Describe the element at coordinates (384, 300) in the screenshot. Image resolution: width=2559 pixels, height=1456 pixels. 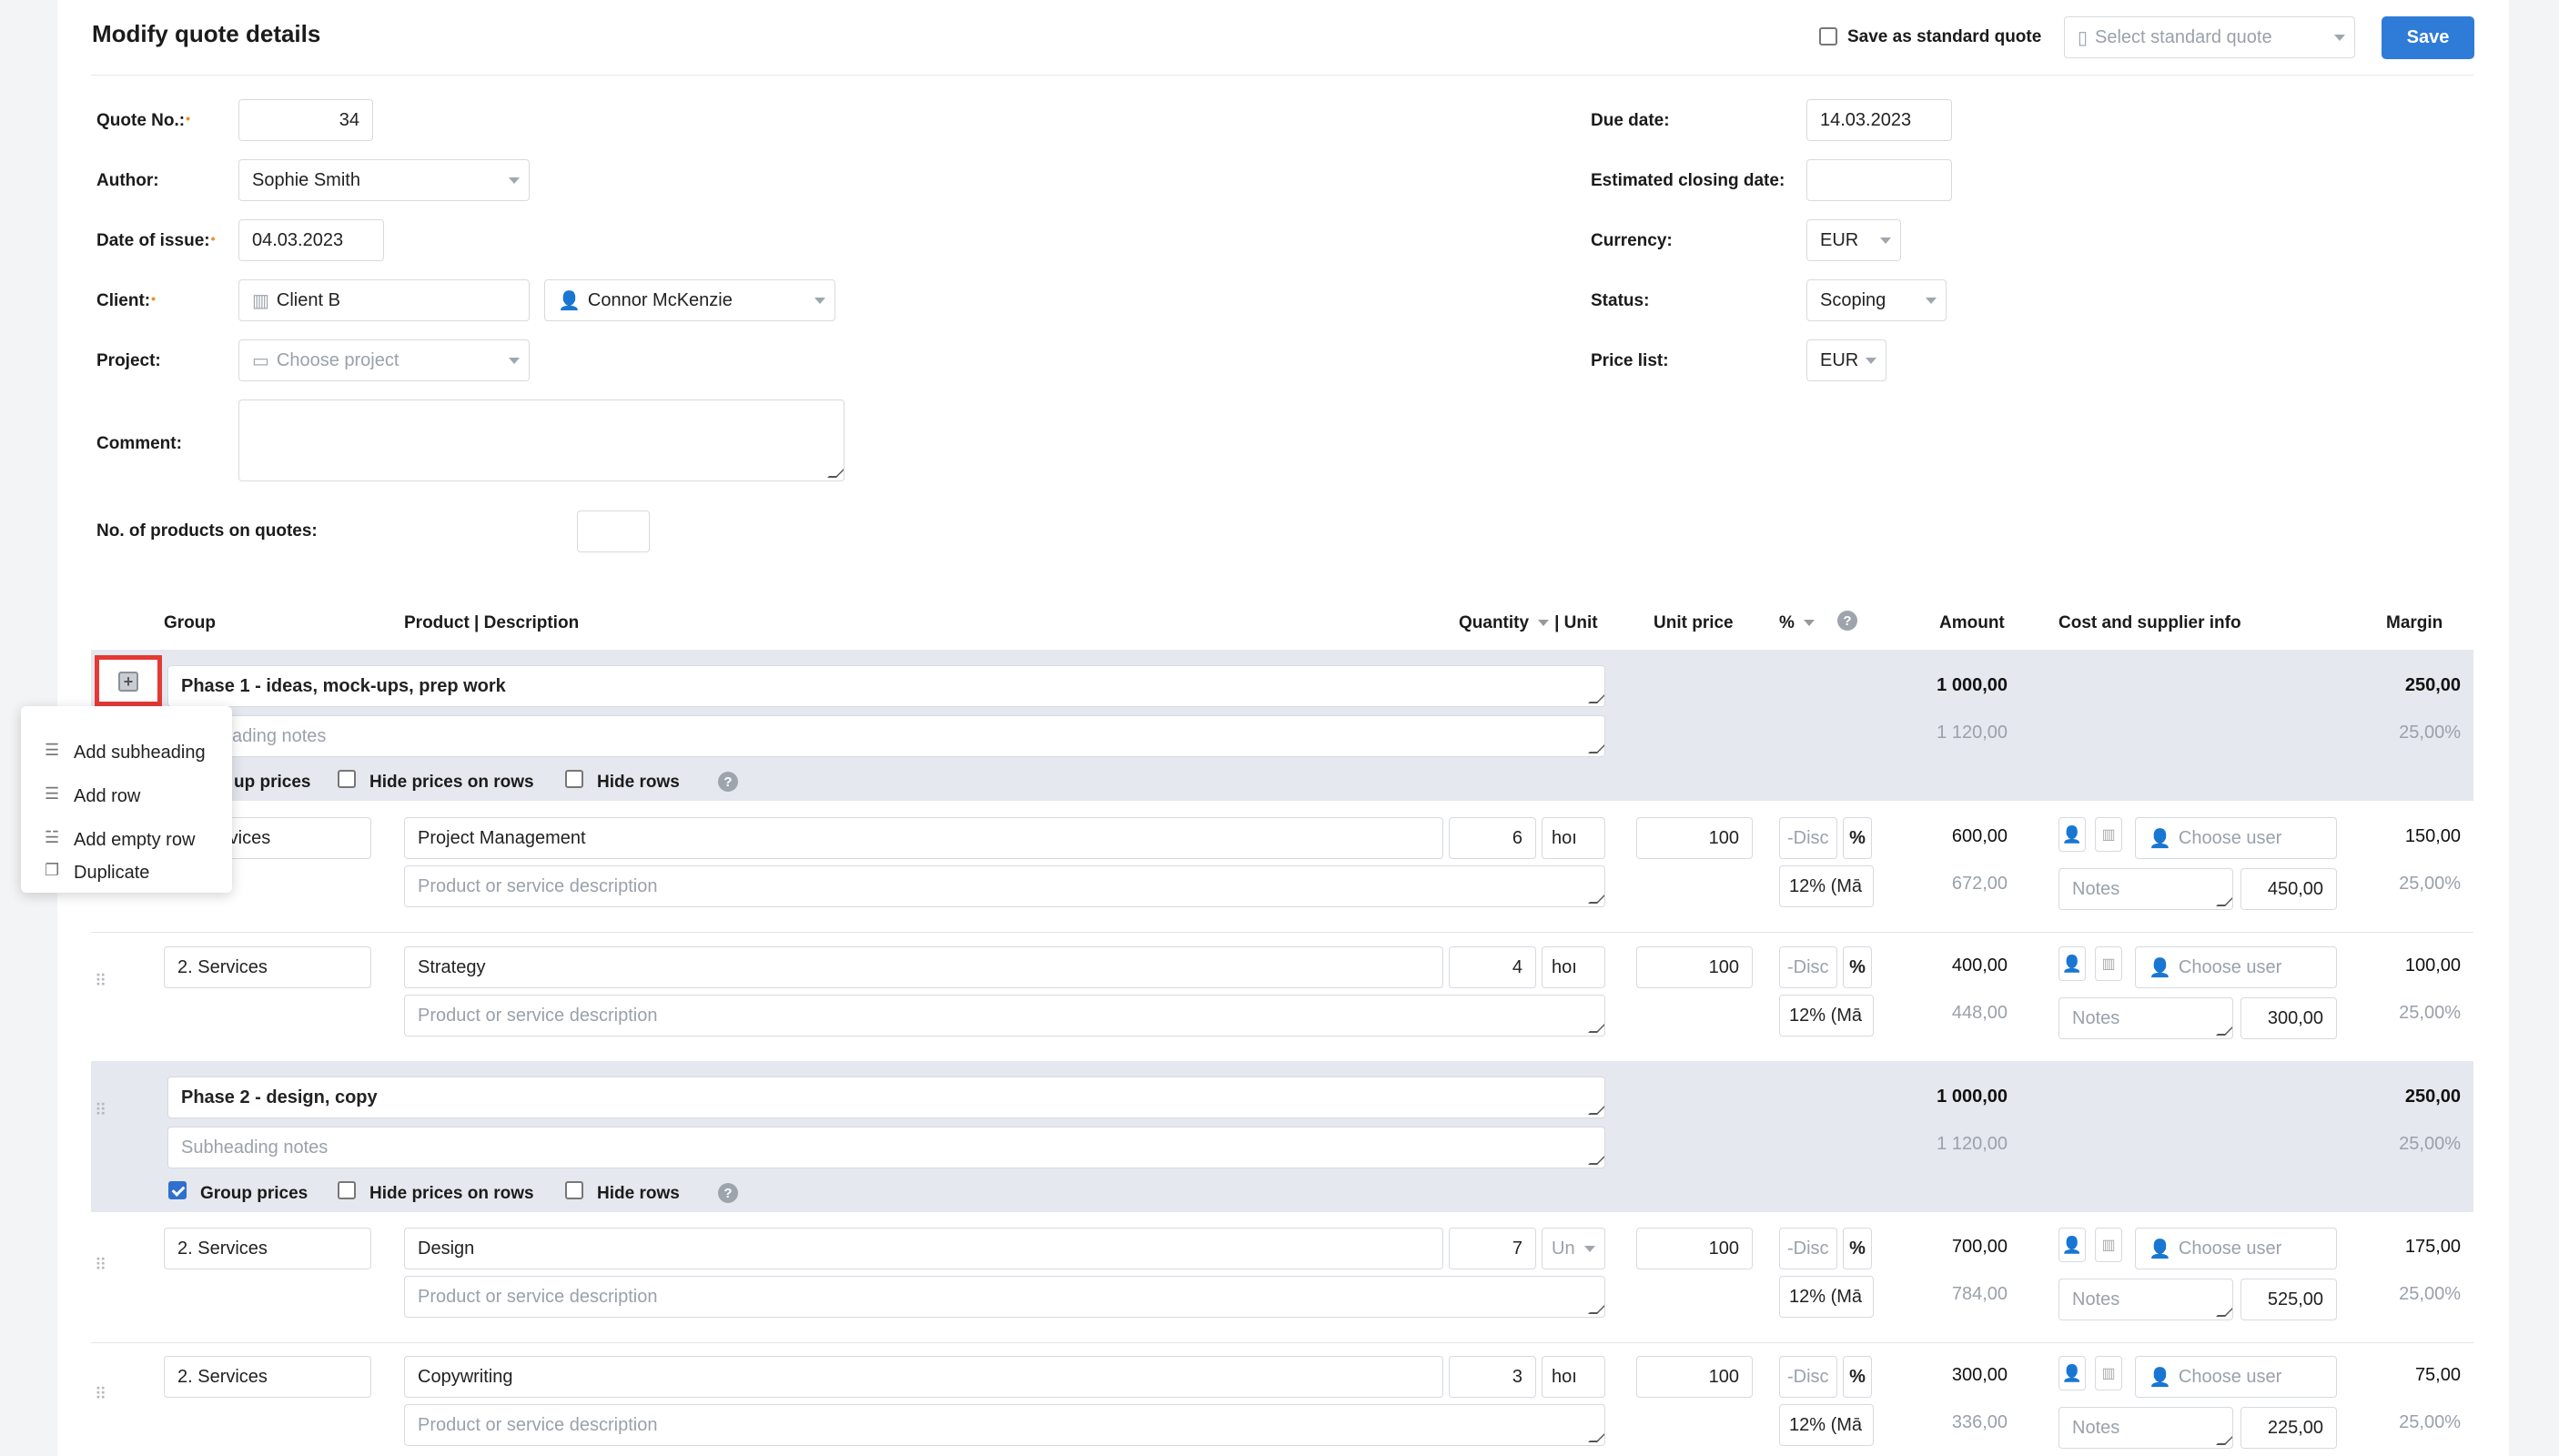
I see `client-input: ▥ Client B` at that location.